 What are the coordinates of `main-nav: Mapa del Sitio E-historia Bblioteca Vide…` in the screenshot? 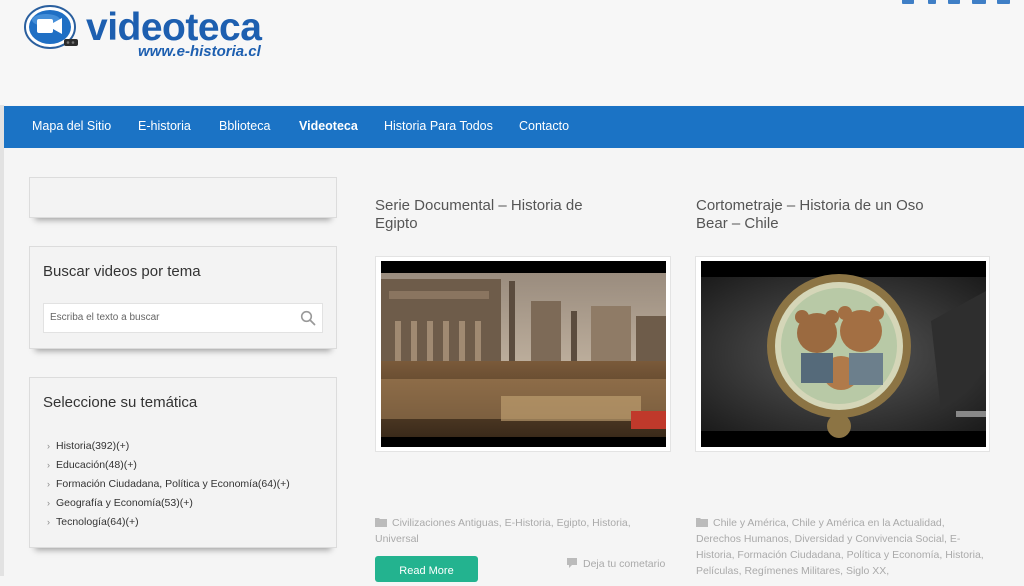 It's located at (514, 127).